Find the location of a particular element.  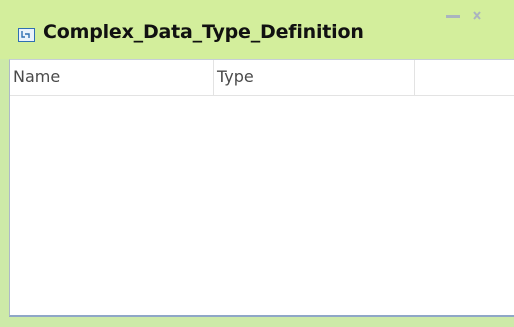

column-header-empty is located at coordinates (464, 77).